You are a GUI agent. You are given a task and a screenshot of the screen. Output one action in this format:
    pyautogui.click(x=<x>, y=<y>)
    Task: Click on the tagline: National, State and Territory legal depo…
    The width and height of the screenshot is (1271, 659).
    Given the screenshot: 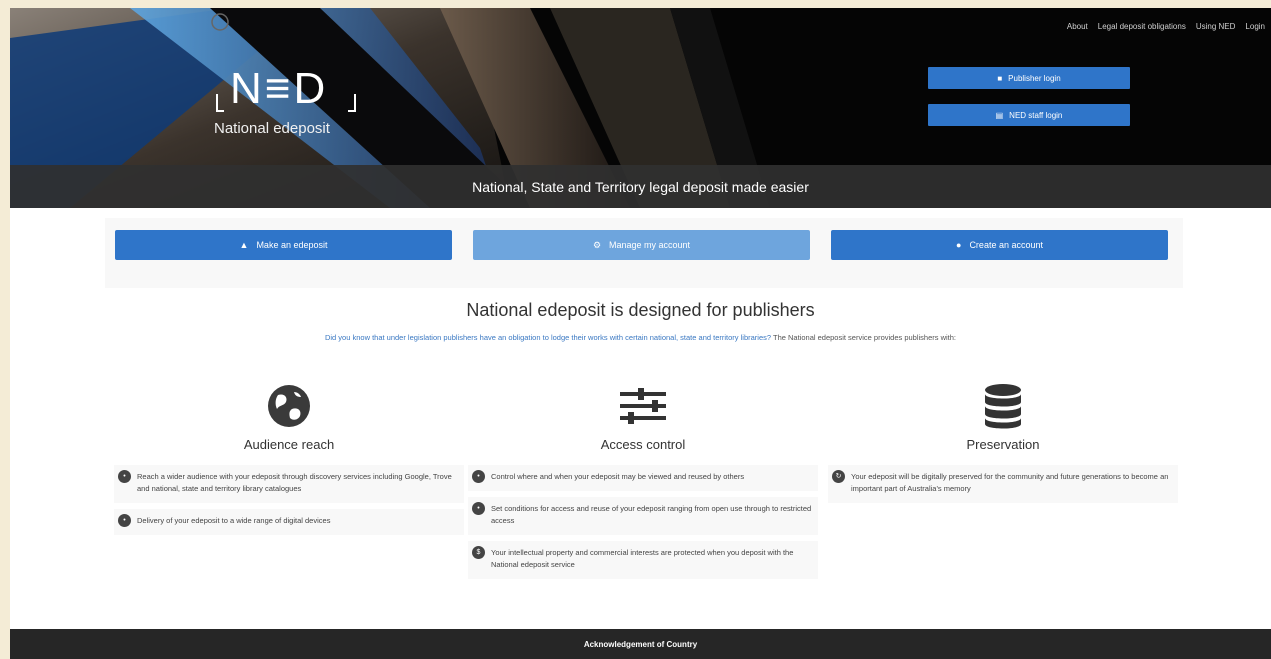 What is the action you would take?
    pyautogui.click(x=640, y=186)
    